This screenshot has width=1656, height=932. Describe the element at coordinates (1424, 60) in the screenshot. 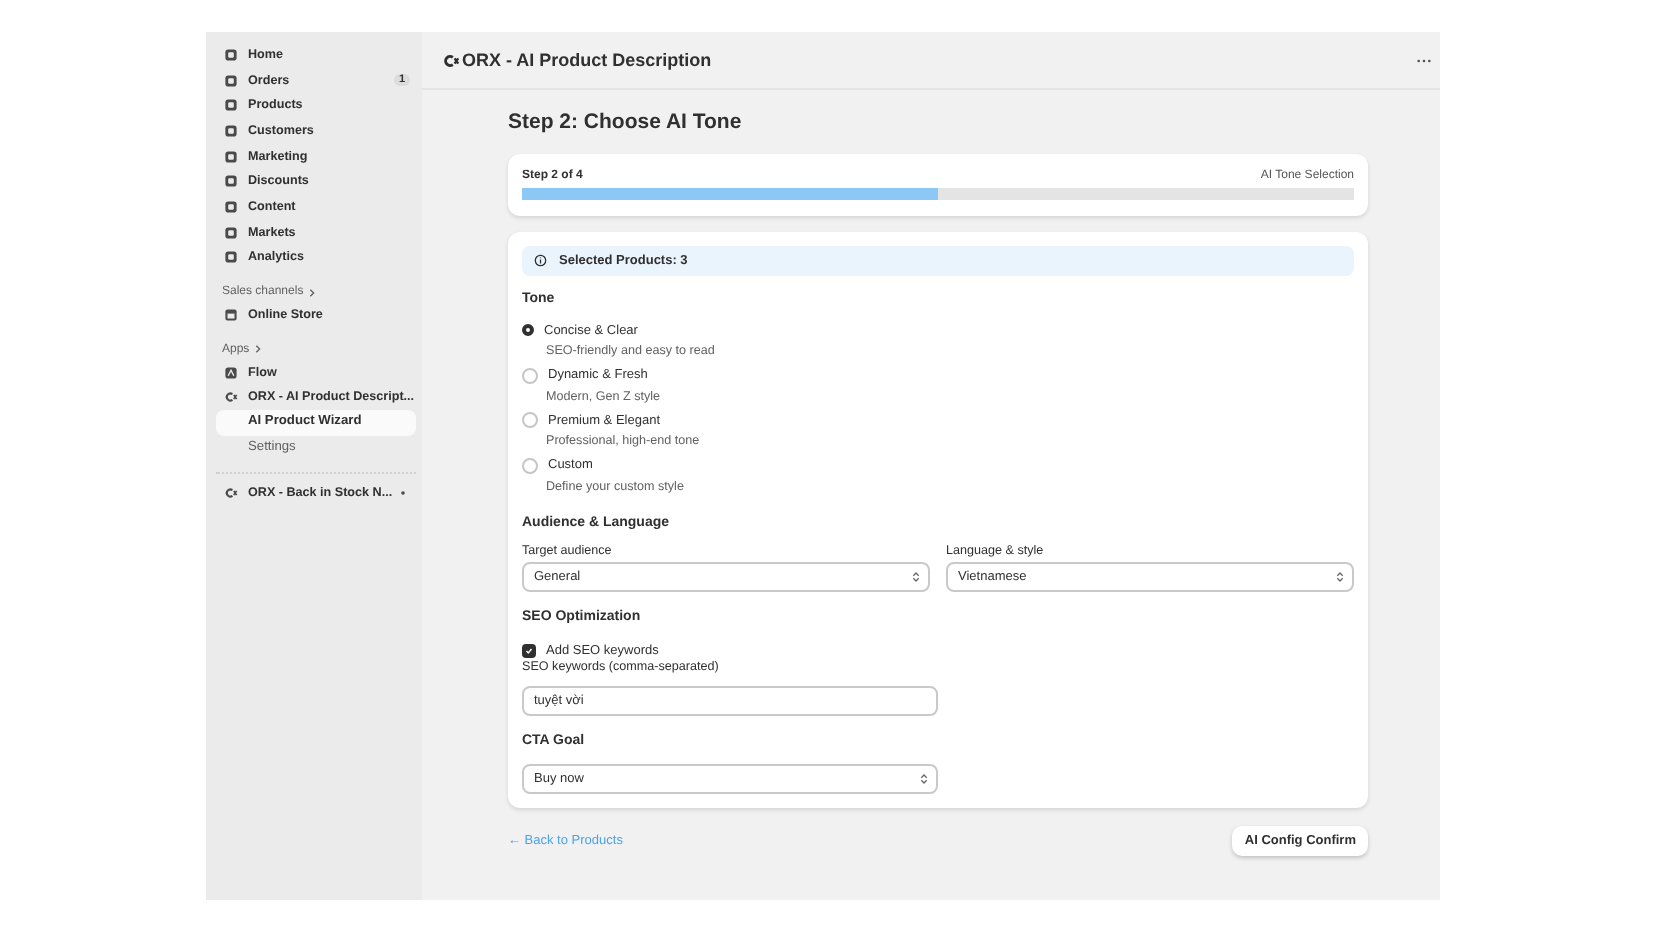

I see `more-icon` at that location.